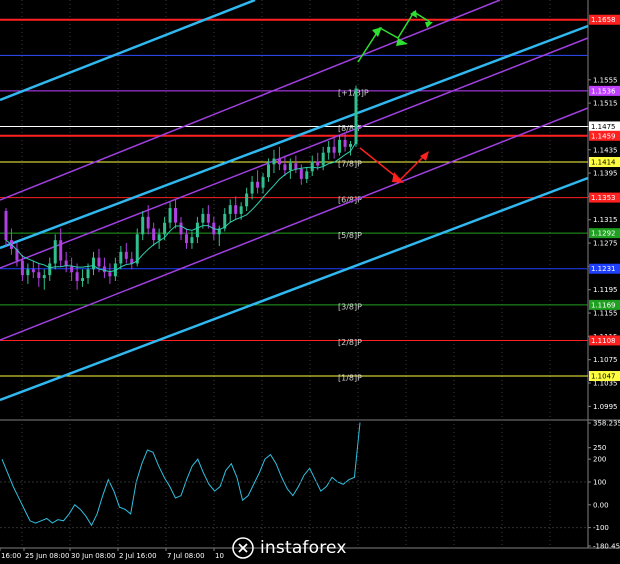 Image resolution: width=620 pixels, height=564 pixels. I want to click on price-box-label: 1.1475, so click(603, 127).